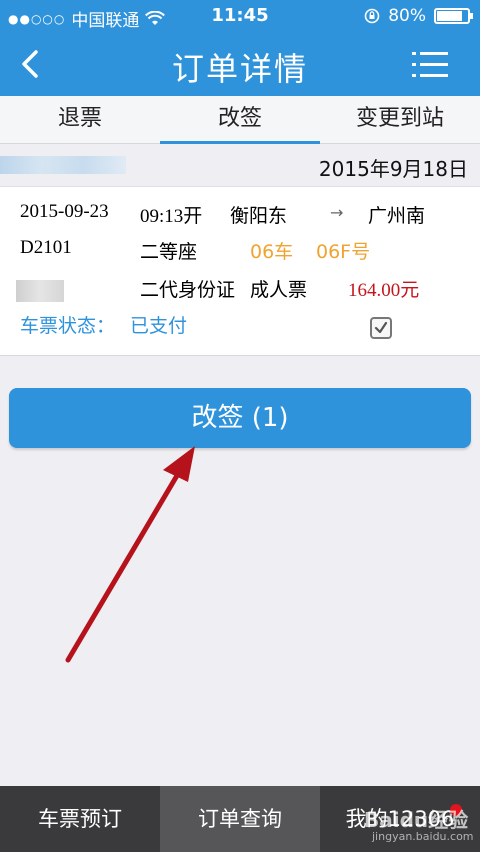 This screenshot has height=852, width=480. What do you see at coordinates (240, 165) in the screenshot?
I see `order-header: 2015年9月18日` at bounding box center [240, 165].